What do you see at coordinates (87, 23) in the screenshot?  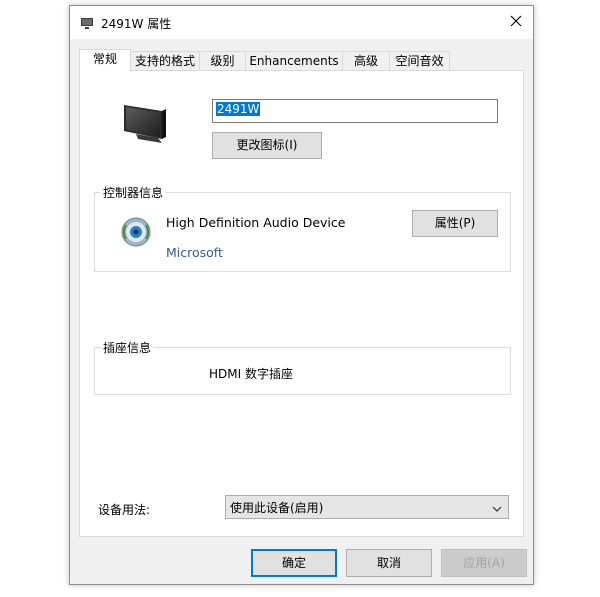 I see `speaker-monitor-icon` at bounding box center [87, 23].